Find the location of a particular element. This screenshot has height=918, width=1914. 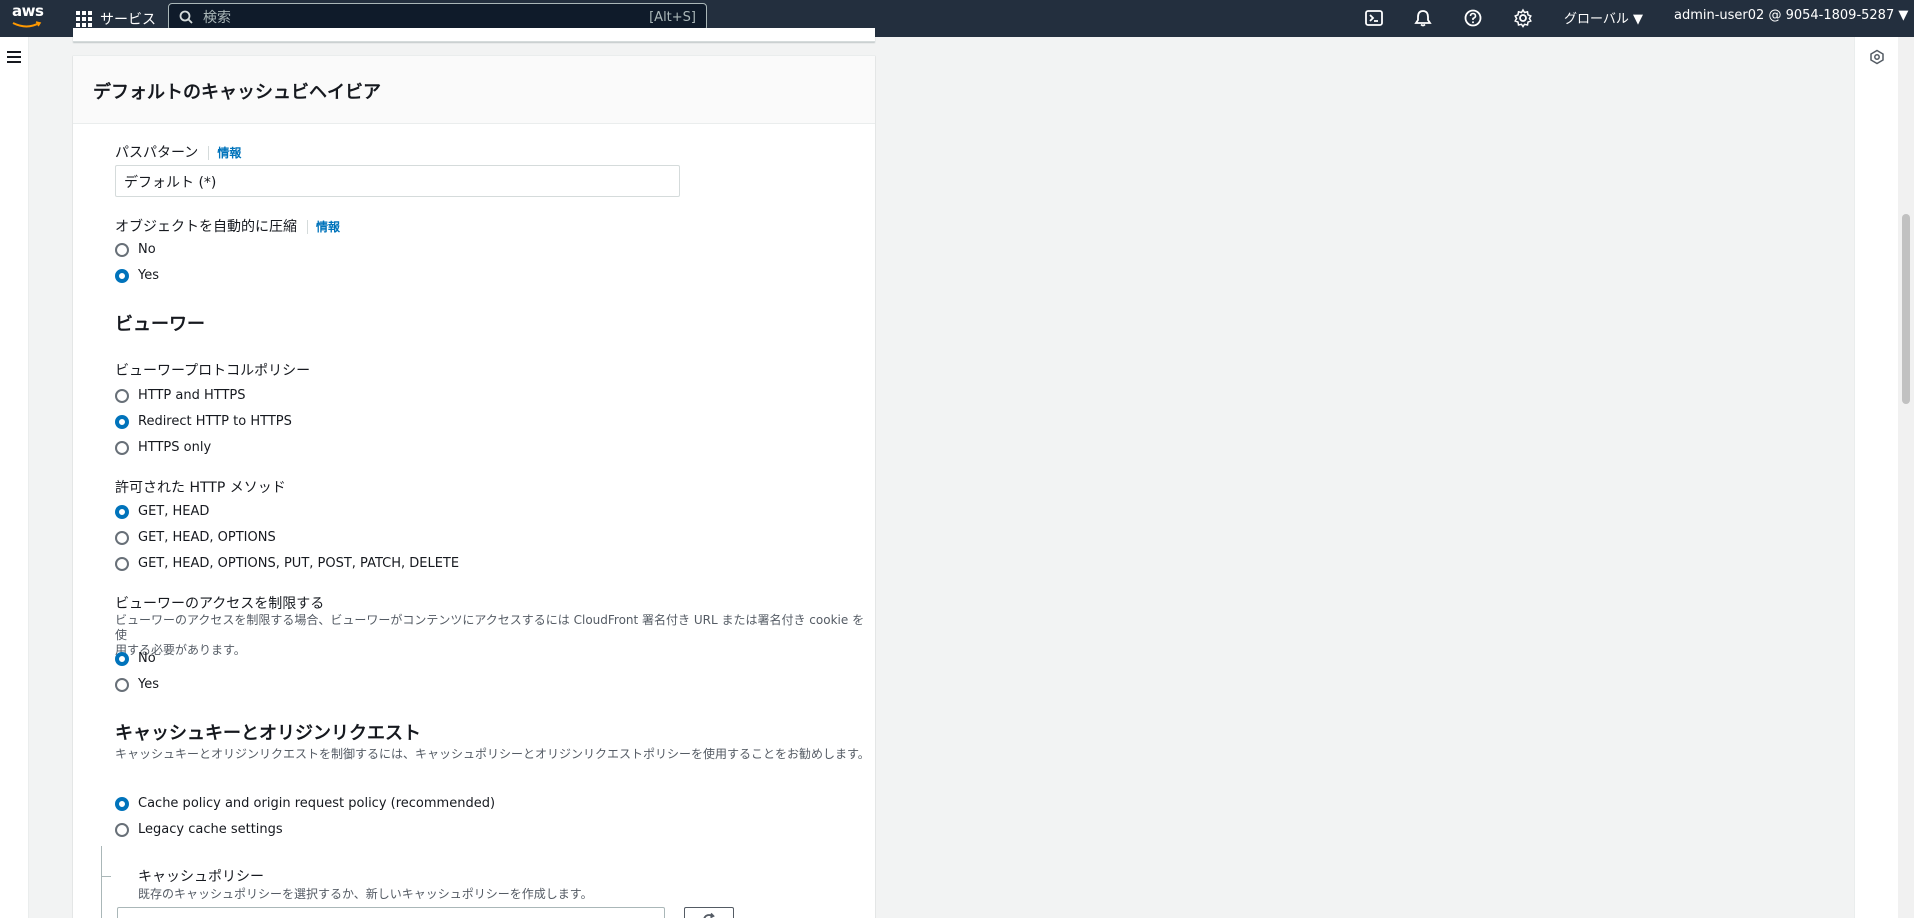

tree-connector-tick is located at coordinates (106, 876).